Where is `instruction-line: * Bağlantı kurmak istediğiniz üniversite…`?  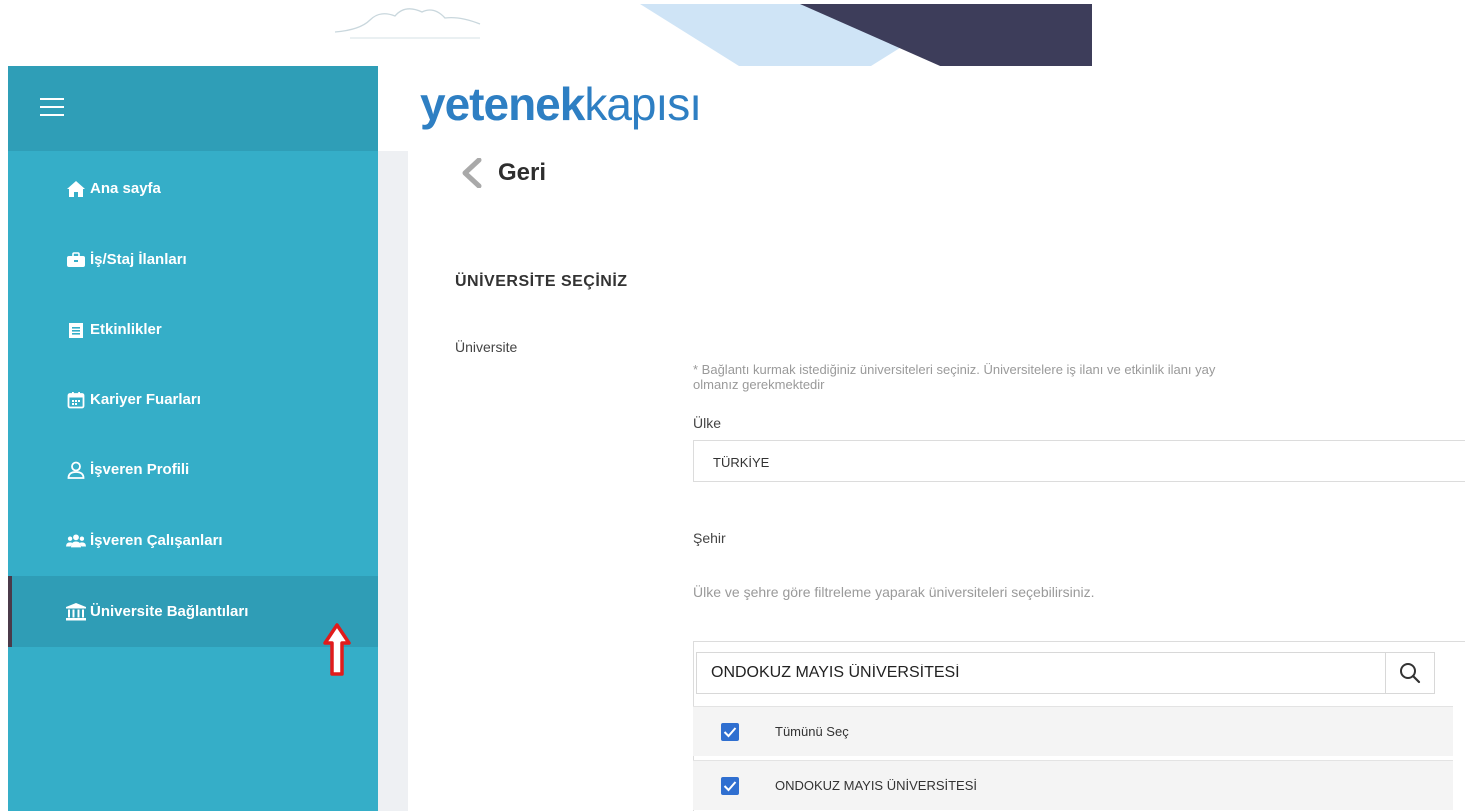
instruction-line: * Bağlantı kurmak istediğiniz üniversite… is located at coordinates (954, 369).